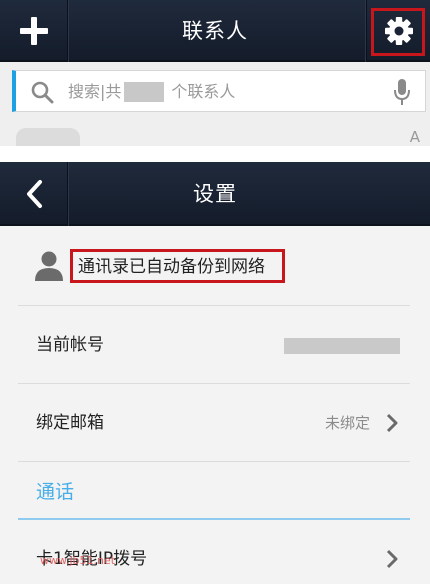 This screenshot has height=584, width=430. I want to click on sim-ip-label: 卡1智能IP拨号, so click(92, 559).